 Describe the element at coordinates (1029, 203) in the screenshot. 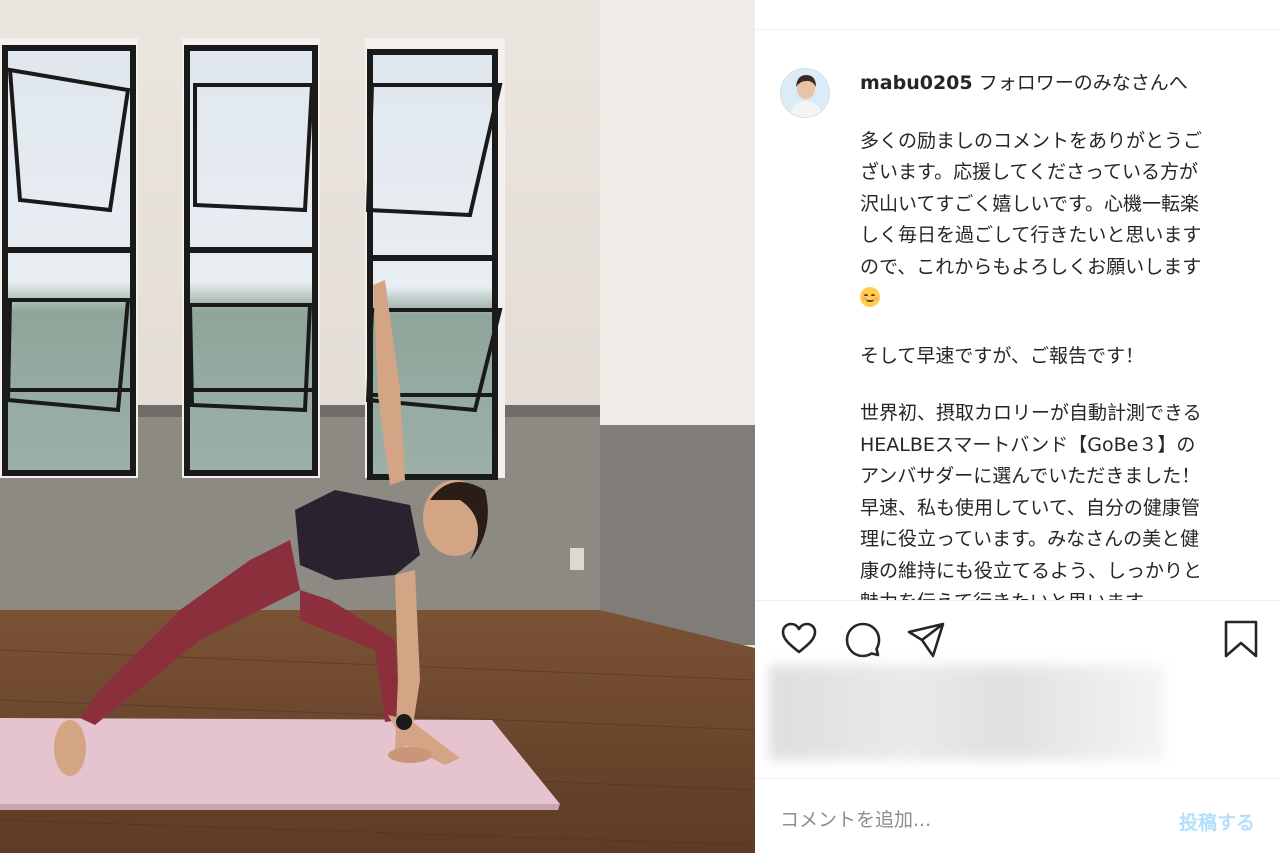

I see `caption-text-line: 沢山いてすごく嬉しいです。心機一転楽` at that location.